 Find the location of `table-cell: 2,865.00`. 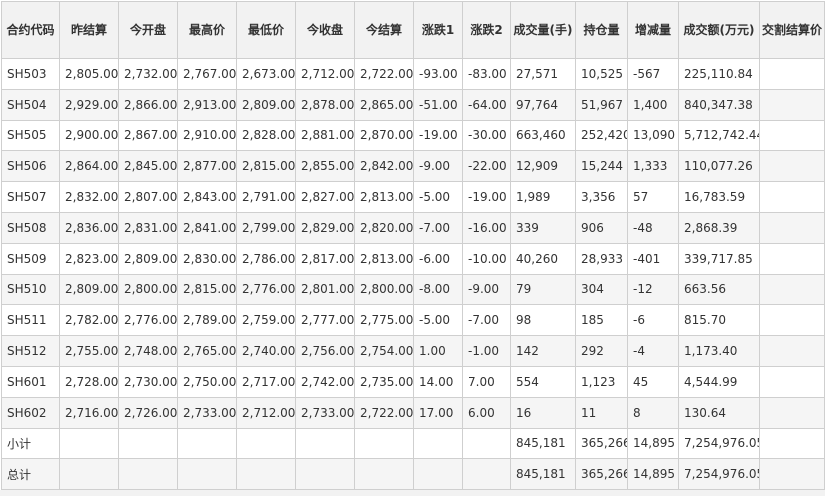

table-cell: 2,865.00 is located at coordinates (384, 104).